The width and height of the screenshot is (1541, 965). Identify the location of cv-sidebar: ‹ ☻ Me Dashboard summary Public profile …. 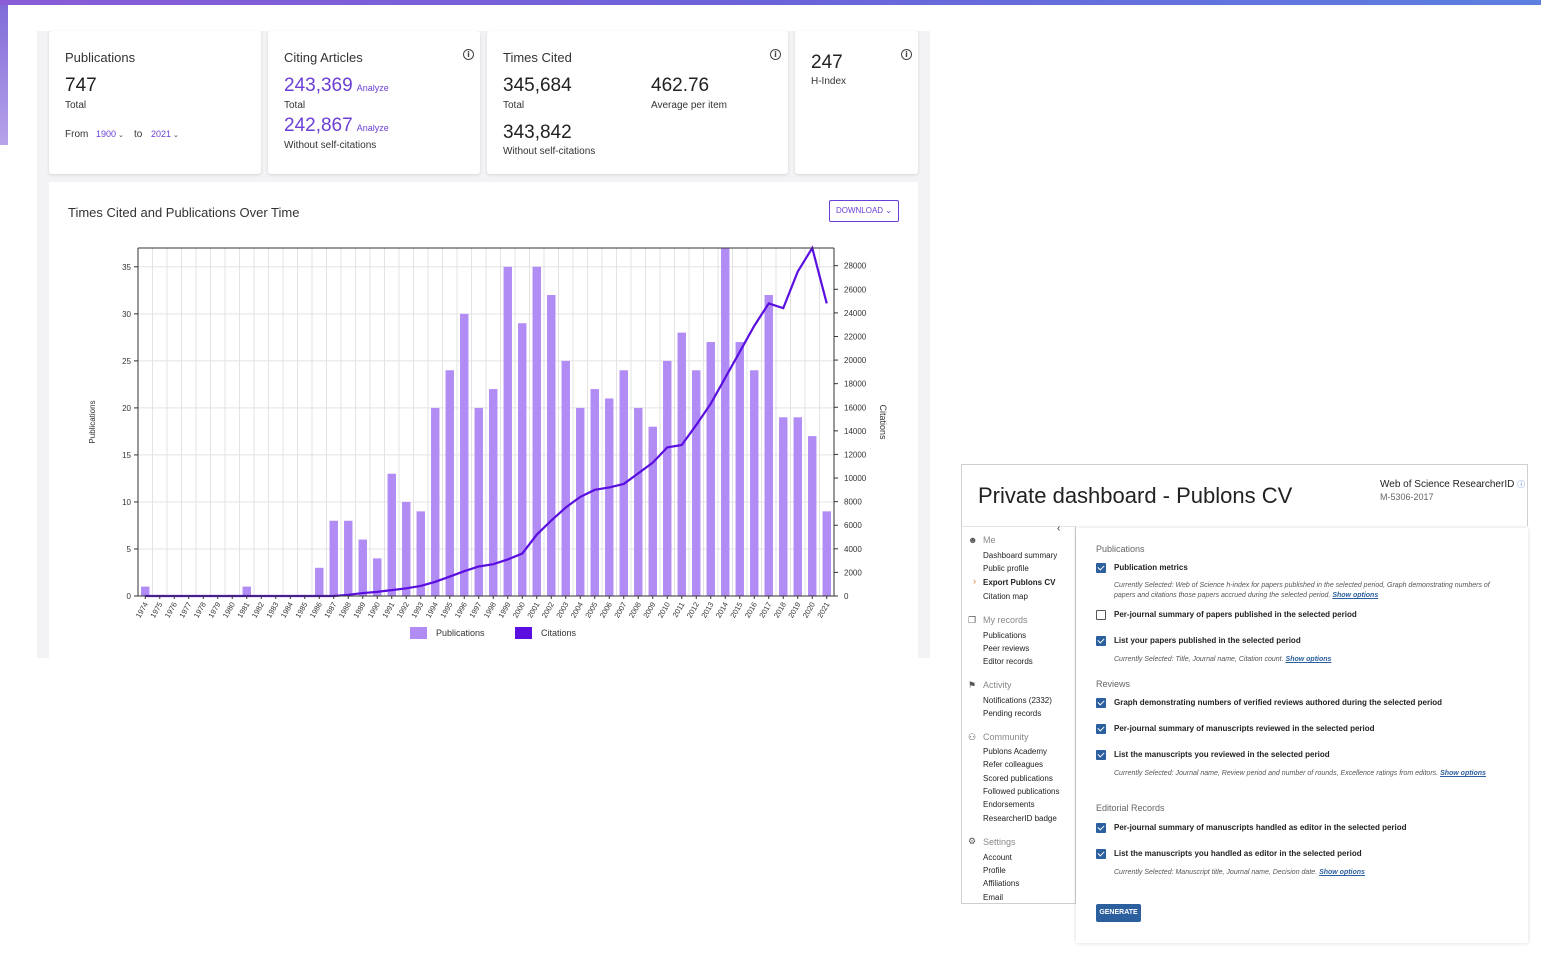
(1018, 713).